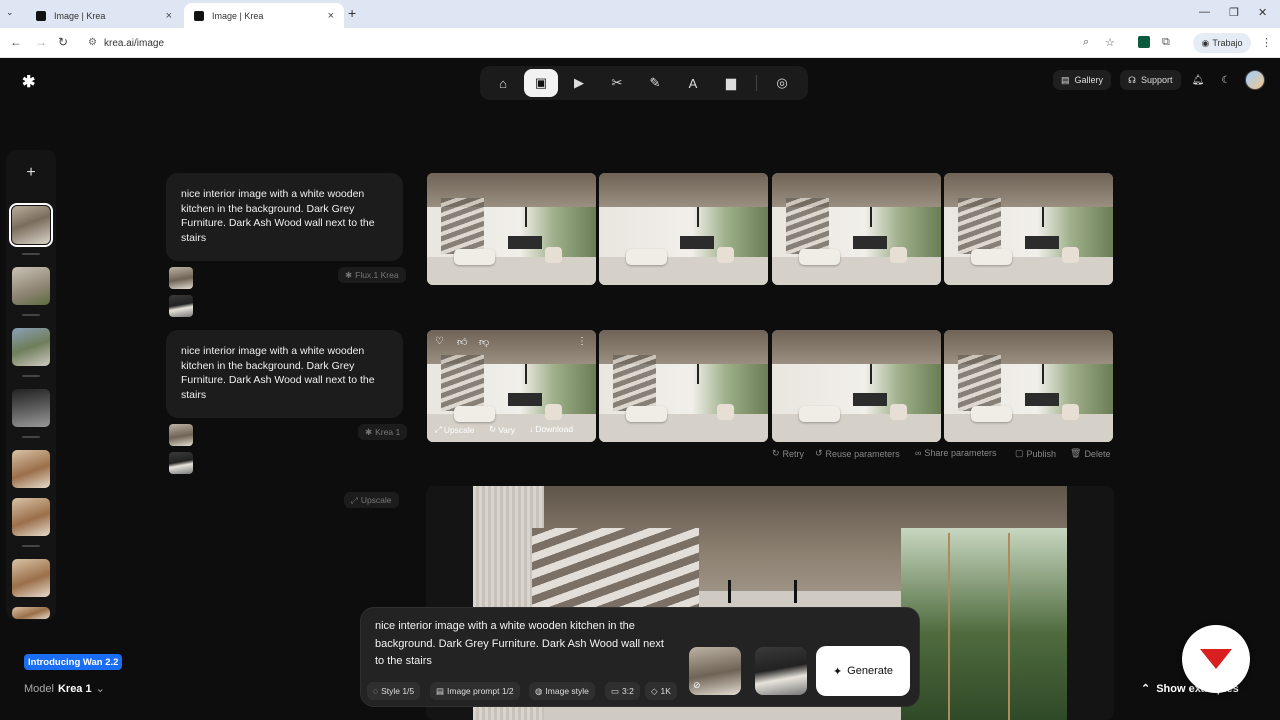 The image size is (1280, 720). What do you see at coordinates (1035, 453) in the screenshot?
I see `publish-button: ▢ Publish` at bounding box center [1035, 453].